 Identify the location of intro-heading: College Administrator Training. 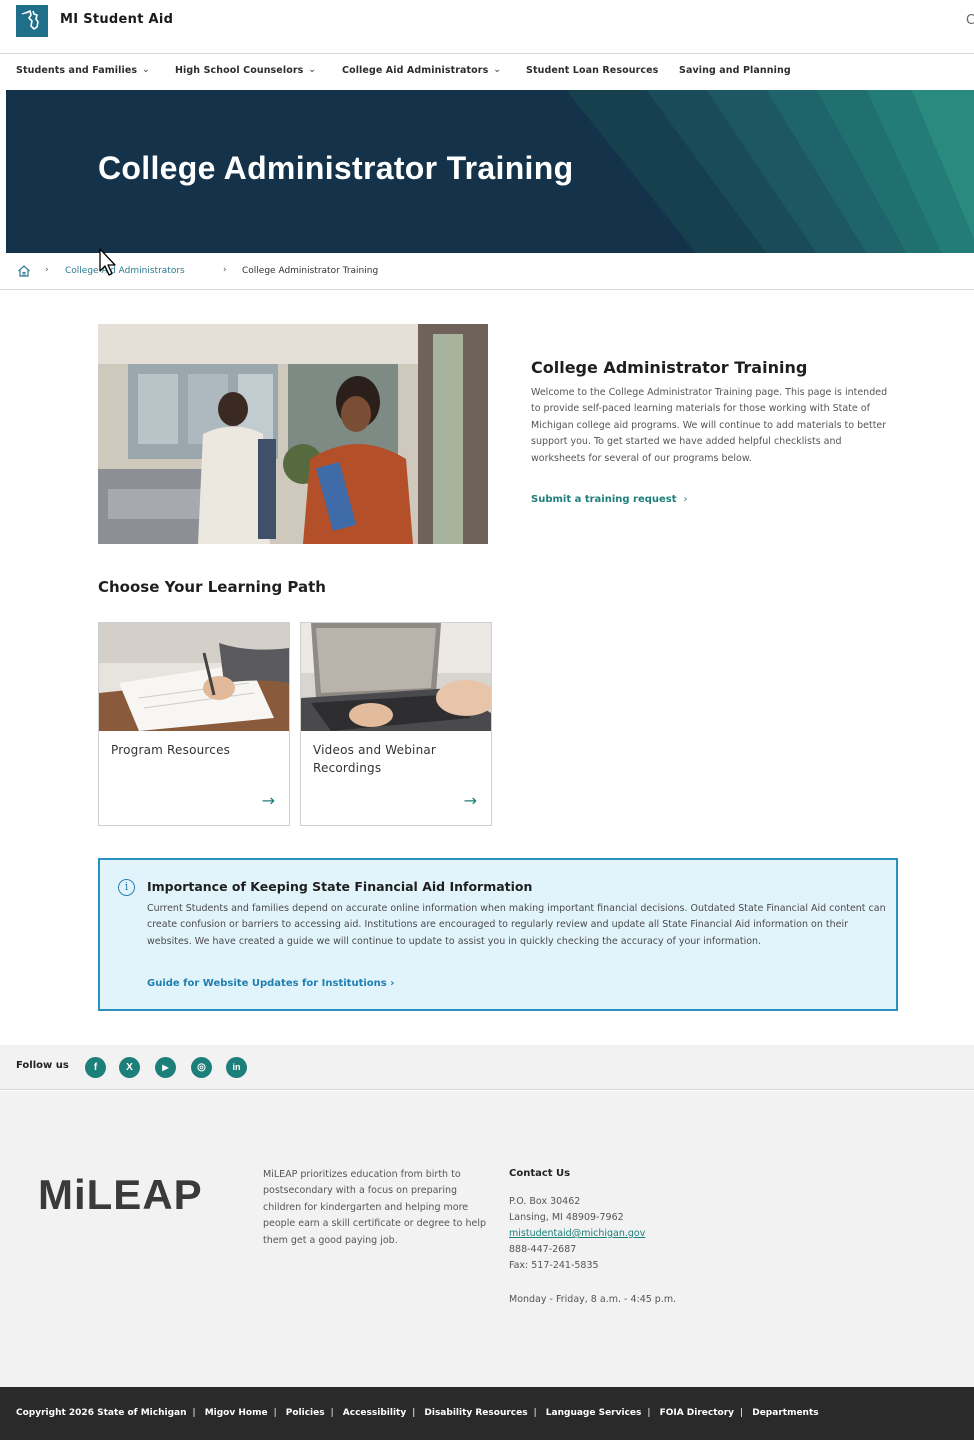
(669, 367).